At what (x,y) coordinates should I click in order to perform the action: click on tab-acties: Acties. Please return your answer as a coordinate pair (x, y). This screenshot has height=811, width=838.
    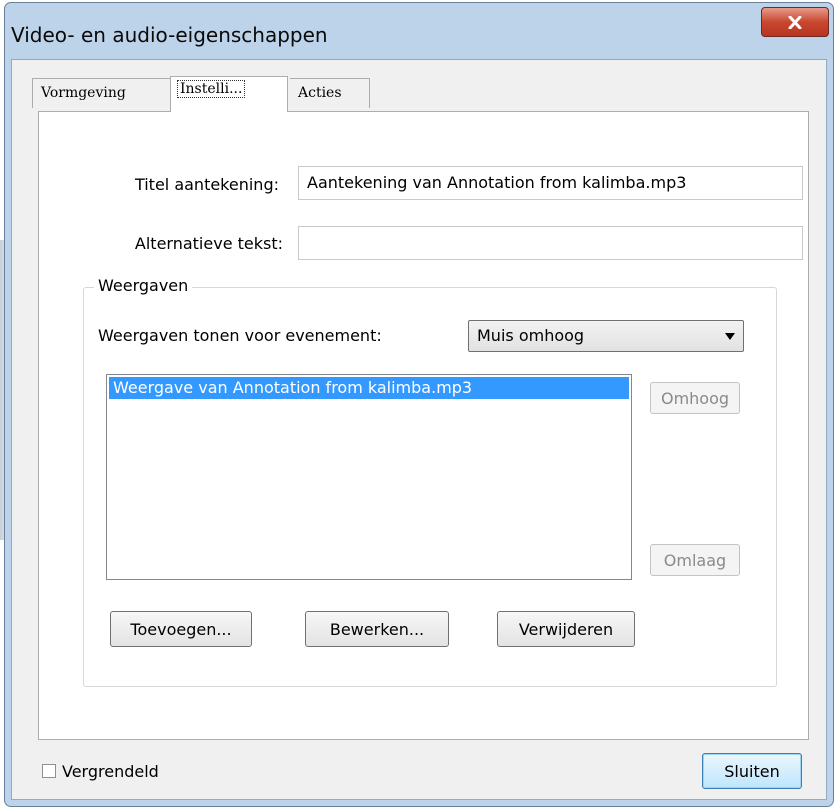
    Looking at the image, I should click on (330, 93).